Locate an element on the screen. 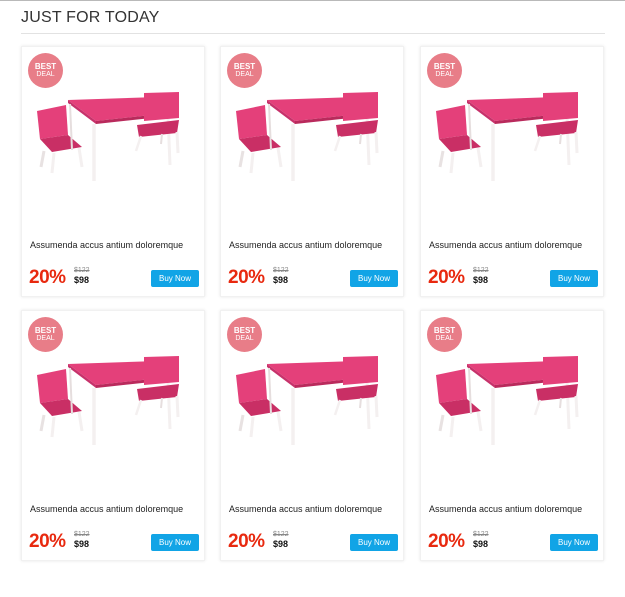  section-divider is located at coordinates (313, 33).